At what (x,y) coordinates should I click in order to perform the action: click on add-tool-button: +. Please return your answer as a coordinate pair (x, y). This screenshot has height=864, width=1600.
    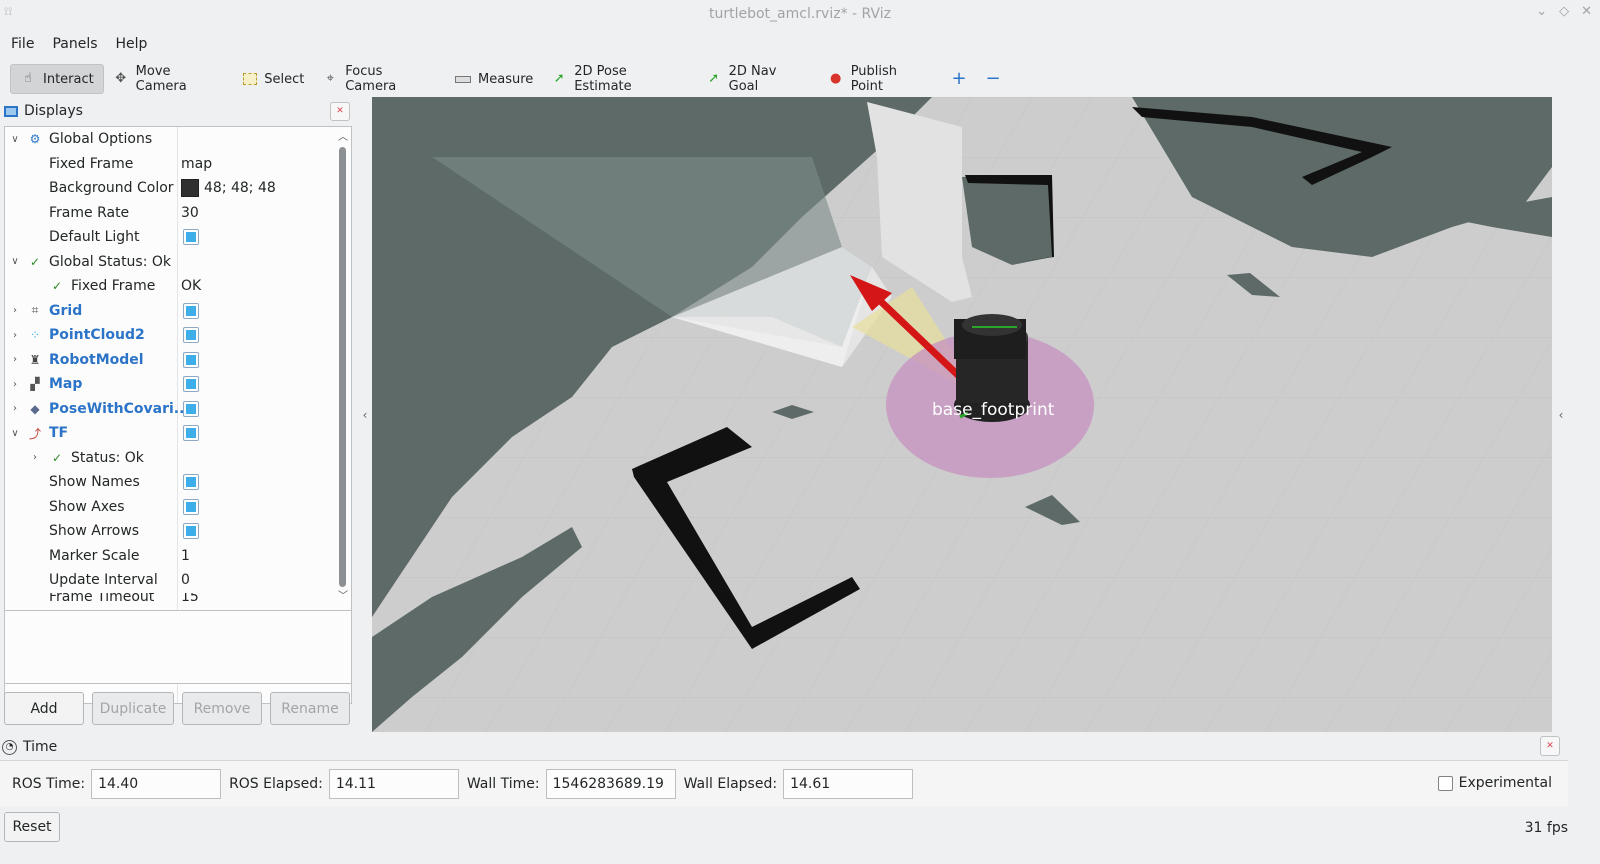
    Looking at the image, I should click on (959, 79).